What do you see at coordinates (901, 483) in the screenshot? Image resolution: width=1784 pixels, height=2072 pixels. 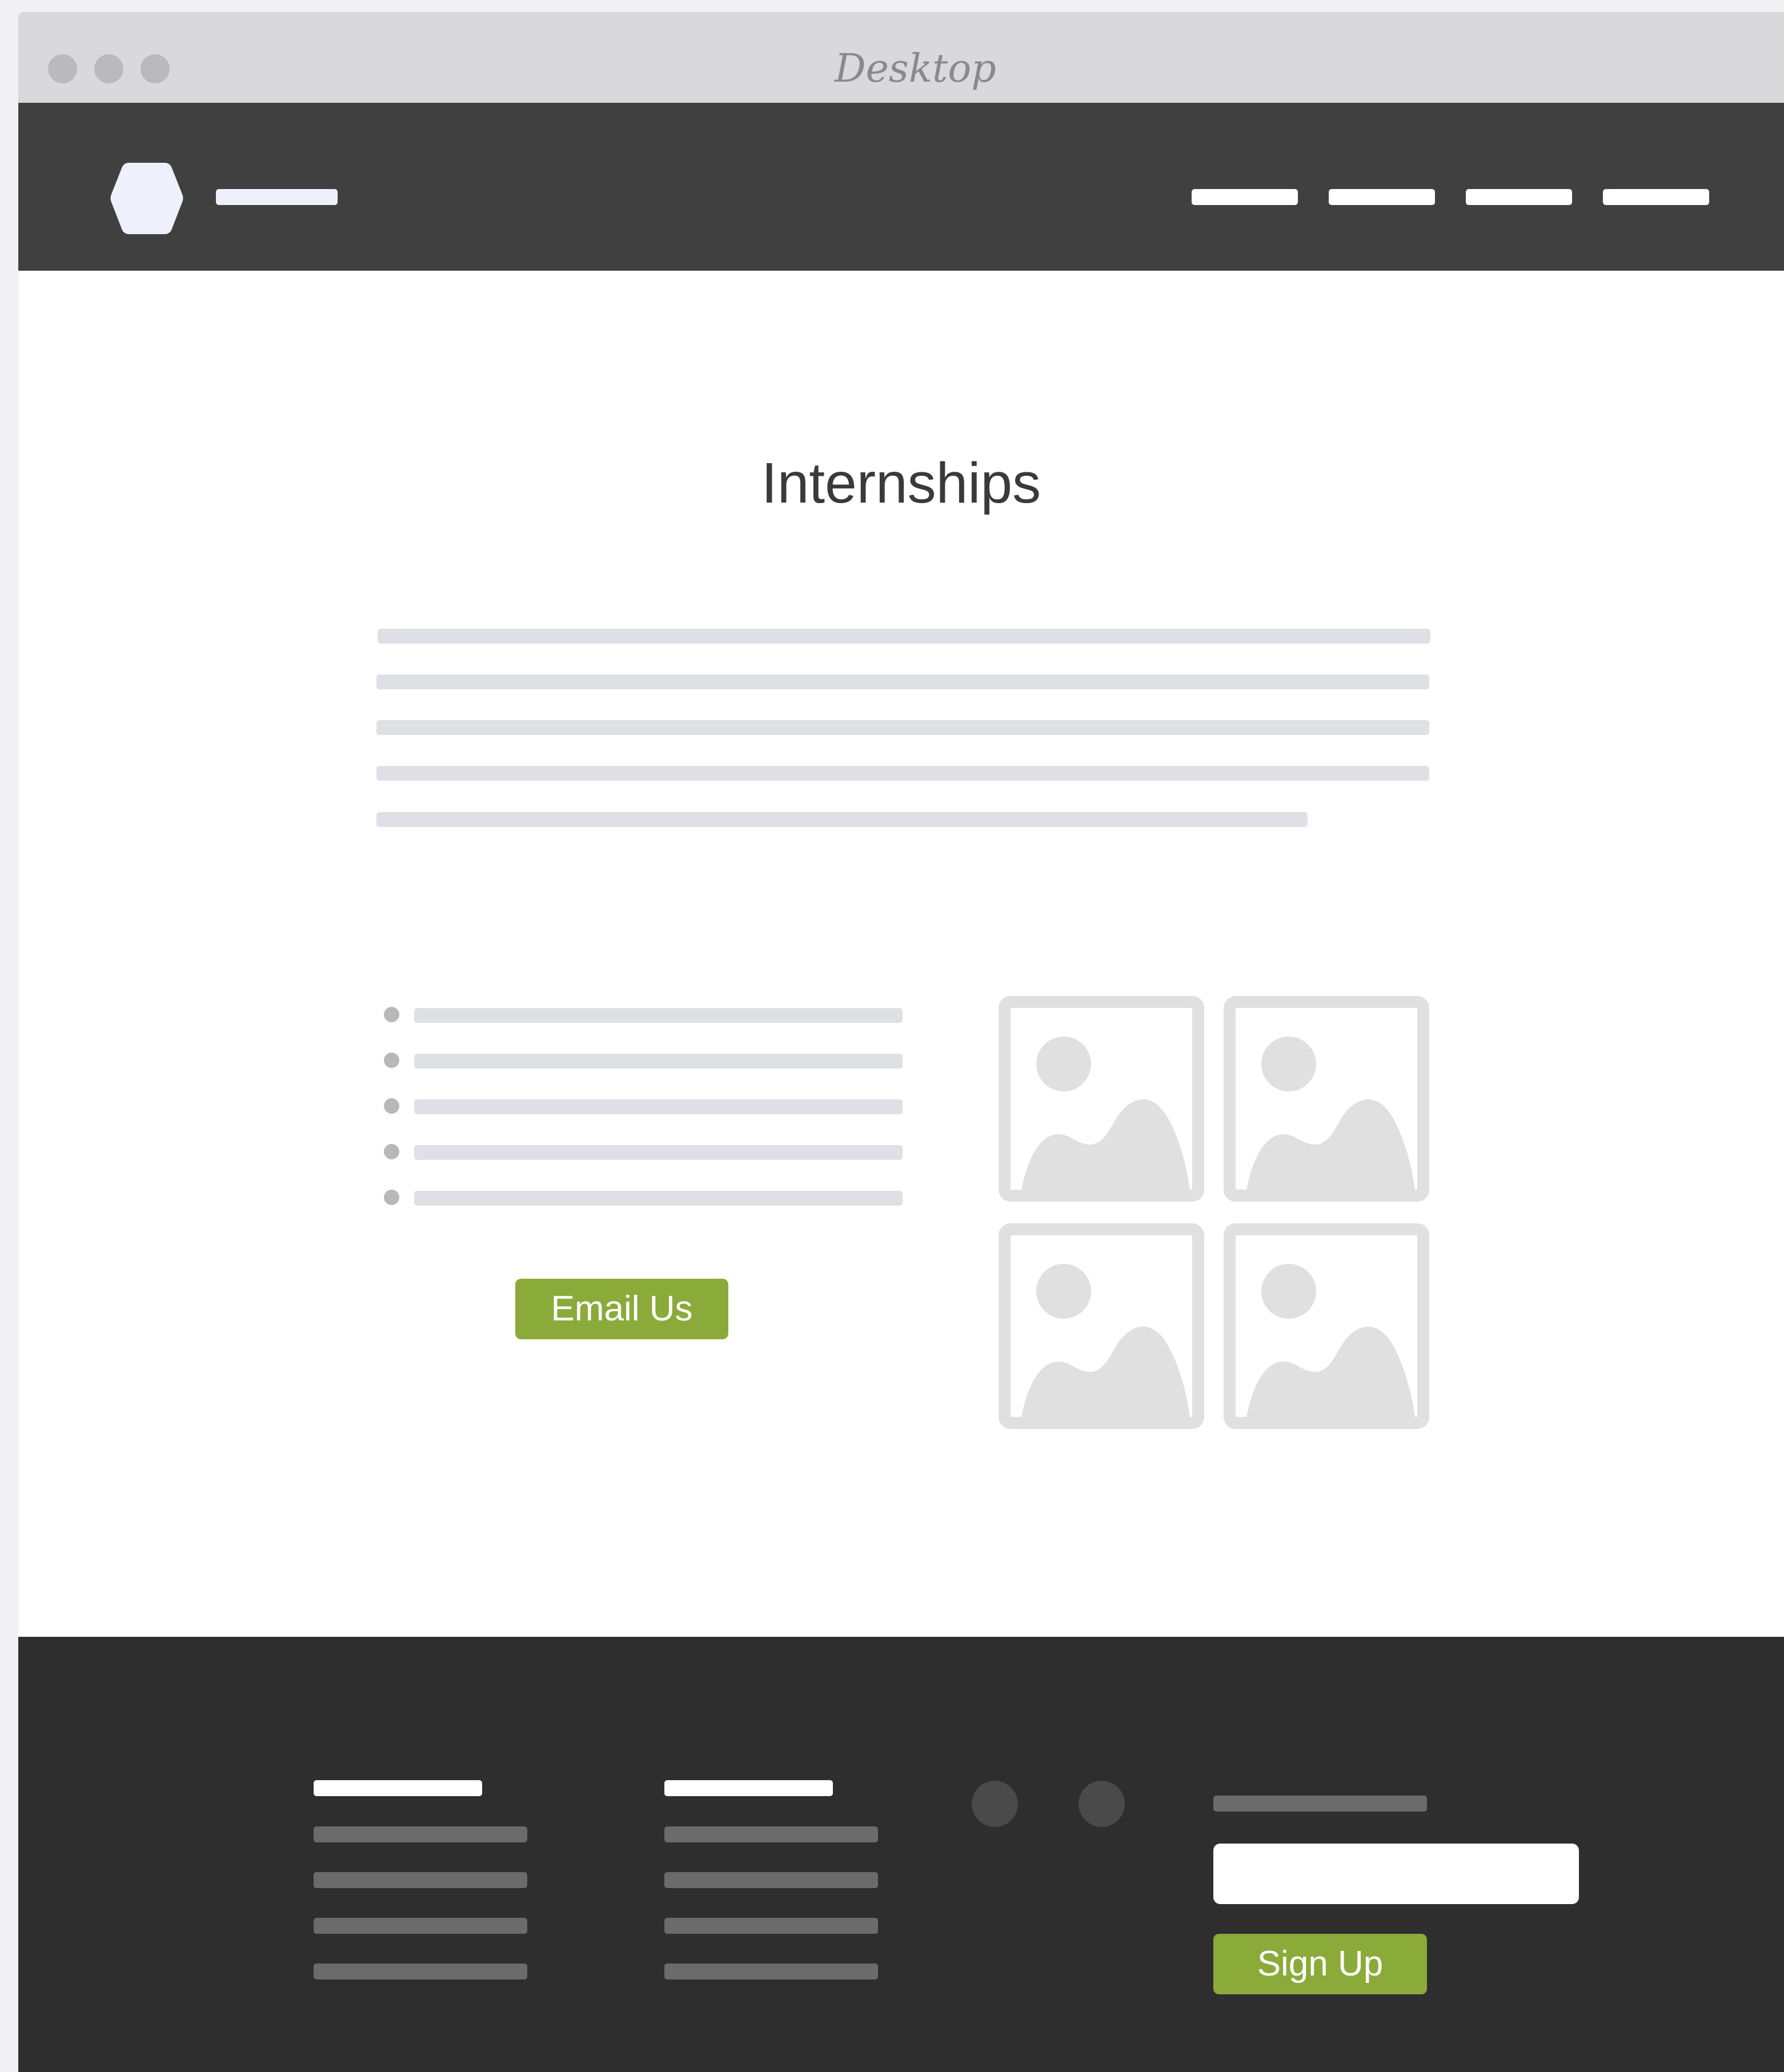 I see `page-title: Internships` at bounding box center [901, 483].